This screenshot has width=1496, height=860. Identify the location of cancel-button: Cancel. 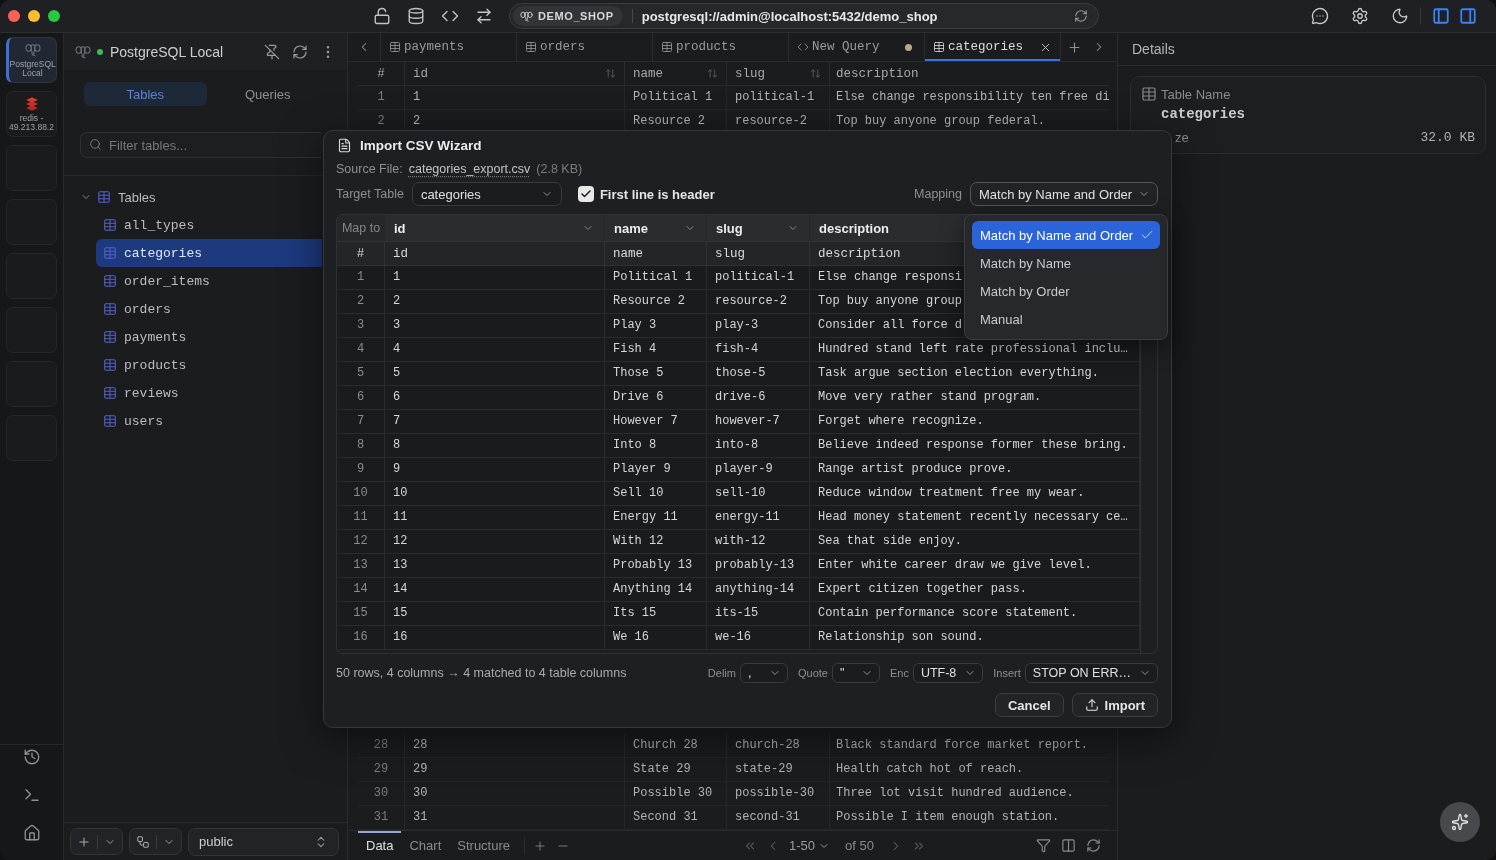
(1029, 705).